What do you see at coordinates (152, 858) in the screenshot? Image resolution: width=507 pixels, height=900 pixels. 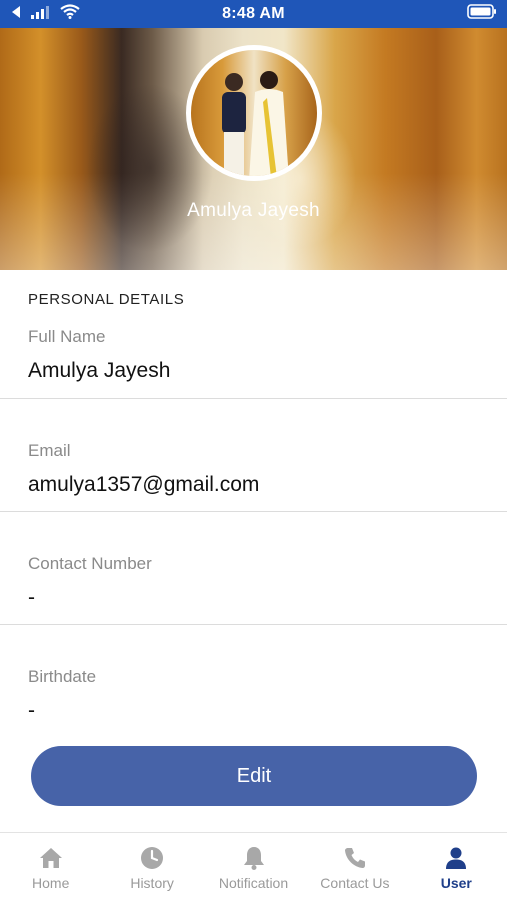 I see `clock-icon` at bounding box center [152, 858].